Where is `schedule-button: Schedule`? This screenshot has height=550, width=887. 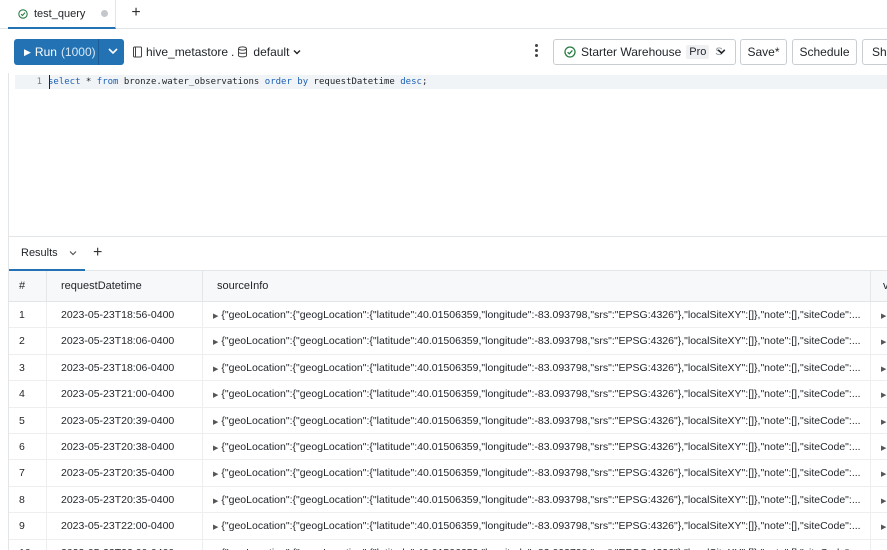
schedule-button: Schedule is located at coordinates (824, 52).